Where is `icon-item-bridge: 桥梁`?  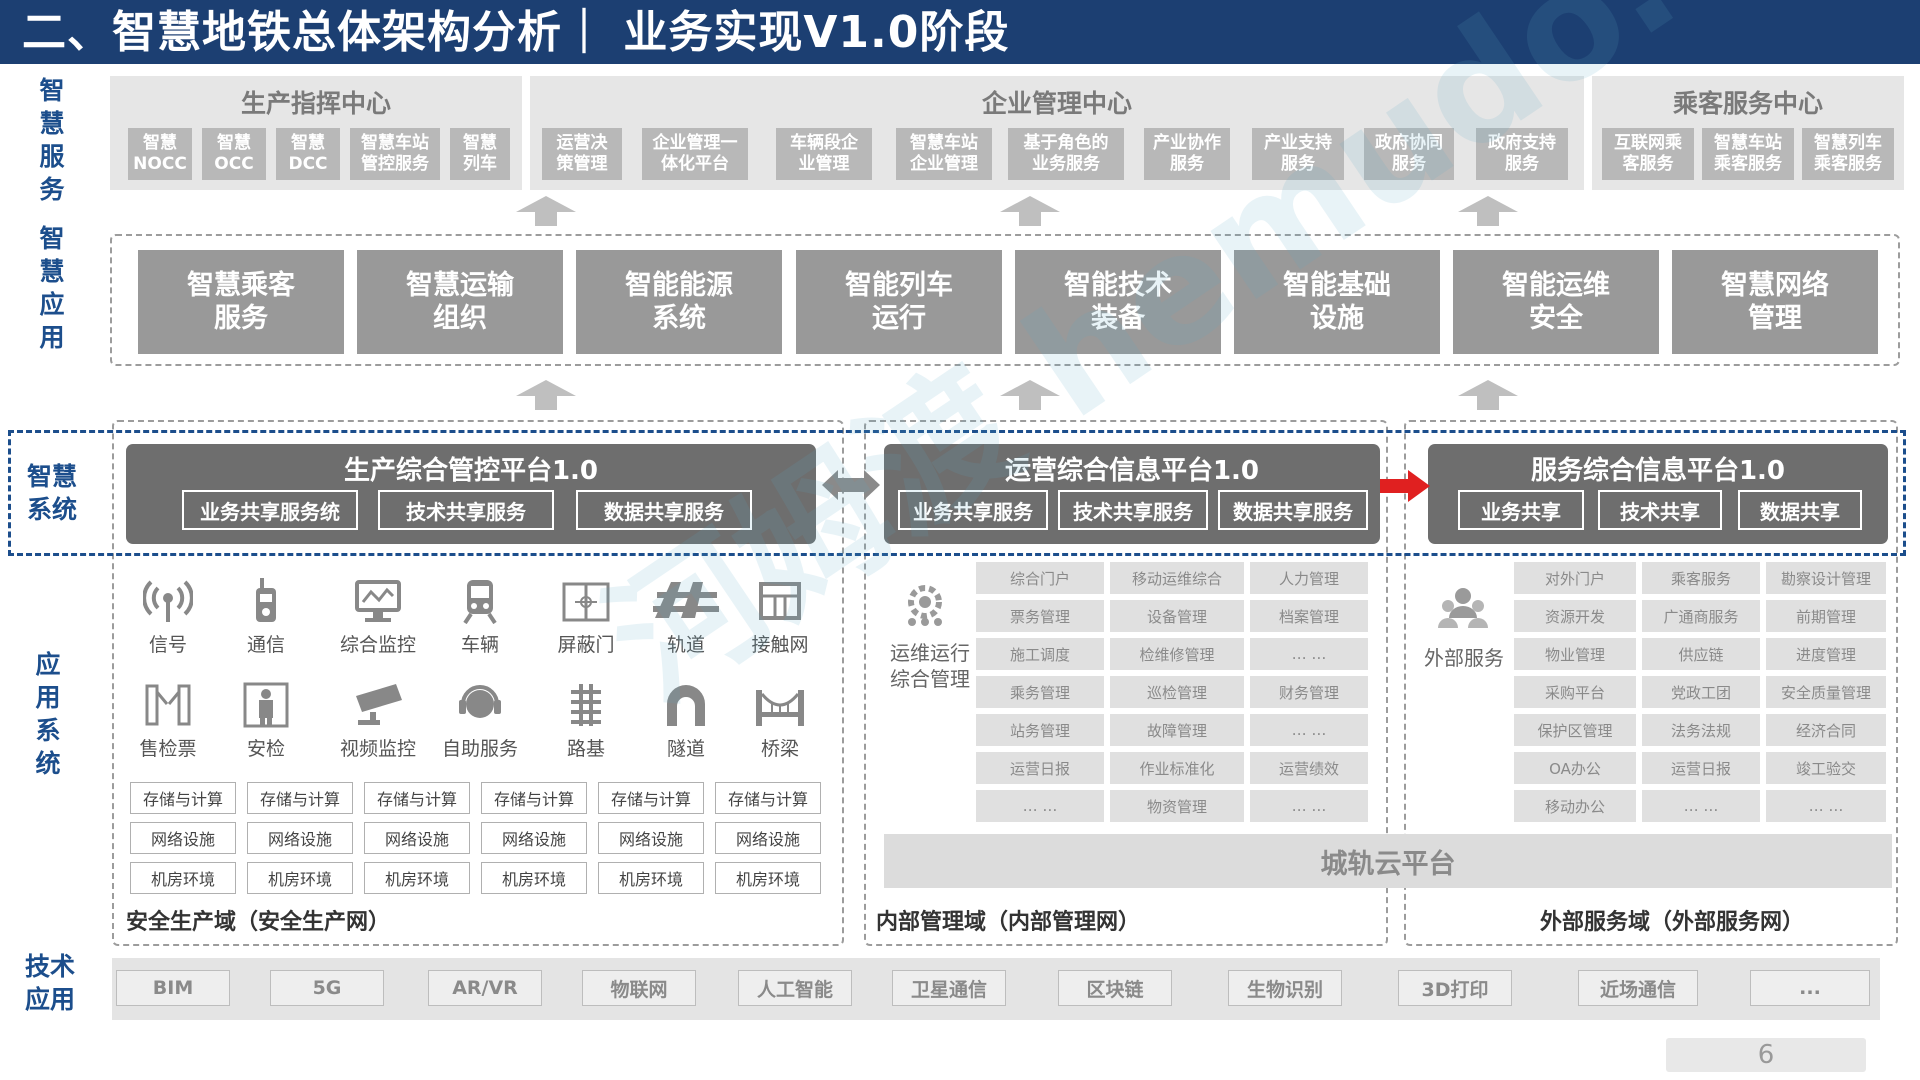 icon-item-bridge: 桥梁 is located at coordinates (780, 721).